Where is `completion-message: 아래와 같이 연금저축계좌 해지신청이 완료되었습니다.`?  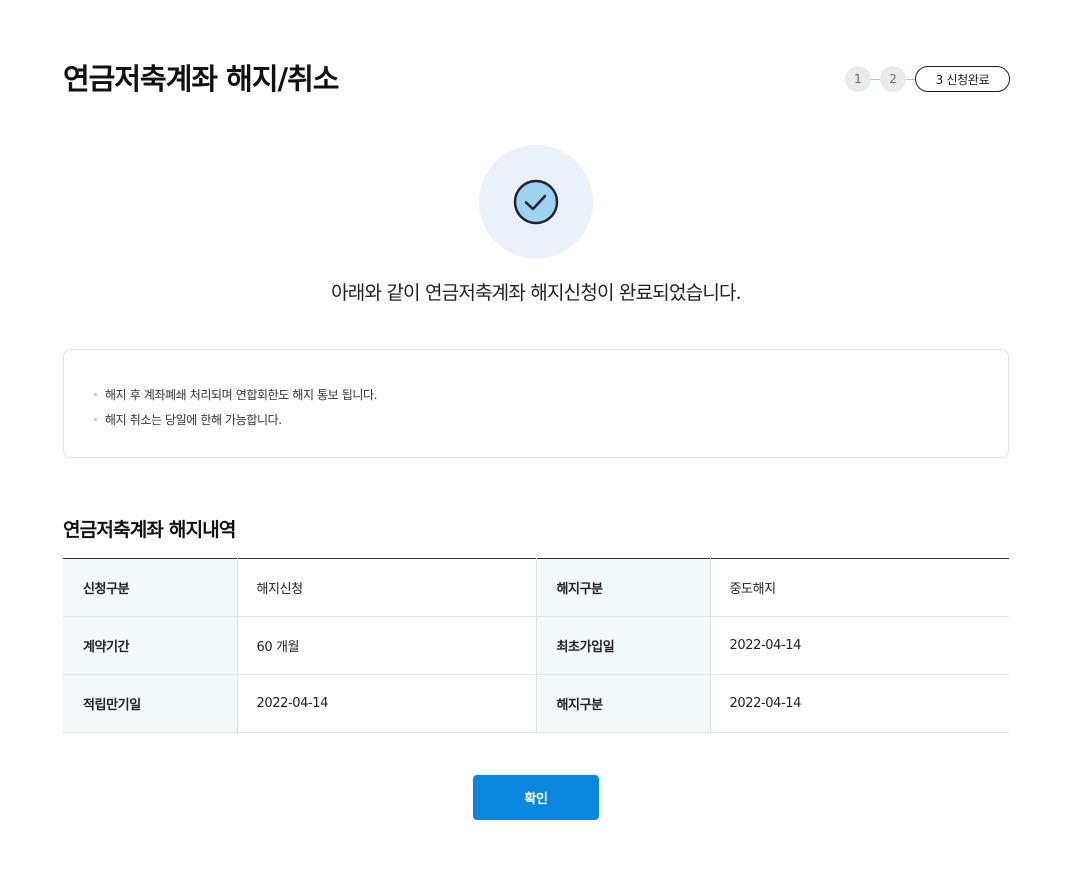 completion-message: 아래와 같이 연금저축계좌 해지신청이 완료되었습니다. is located at coordinates (536, 293).